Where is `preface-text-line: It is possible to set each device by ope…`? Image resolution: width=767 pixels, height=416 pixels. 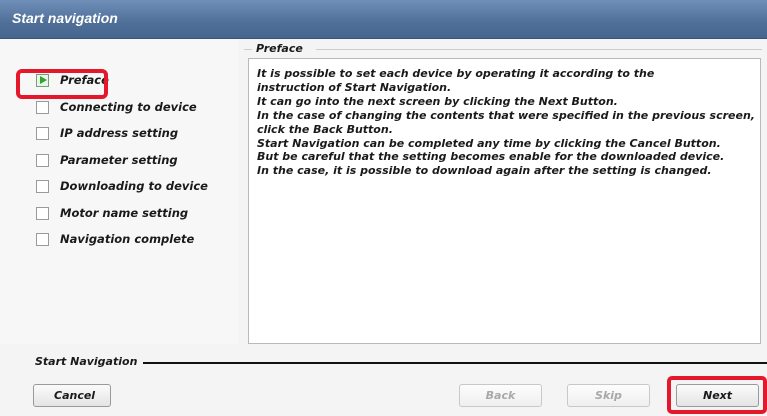 preface-text-line: It is possible to set each device by ope… is located at coordinates (456, 73).